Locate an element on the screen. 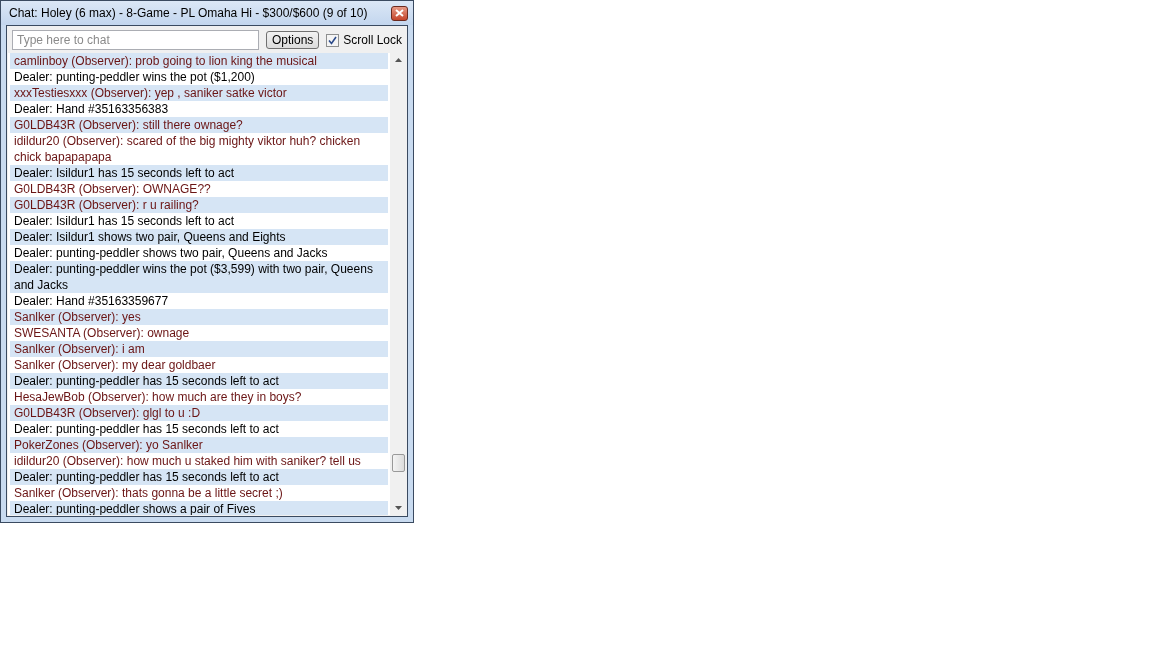 The image size is (1152, 648). chat-message: xxxTestiesxxx (Observer): yep , saniker satke victor is located at coordinates (199, 93).